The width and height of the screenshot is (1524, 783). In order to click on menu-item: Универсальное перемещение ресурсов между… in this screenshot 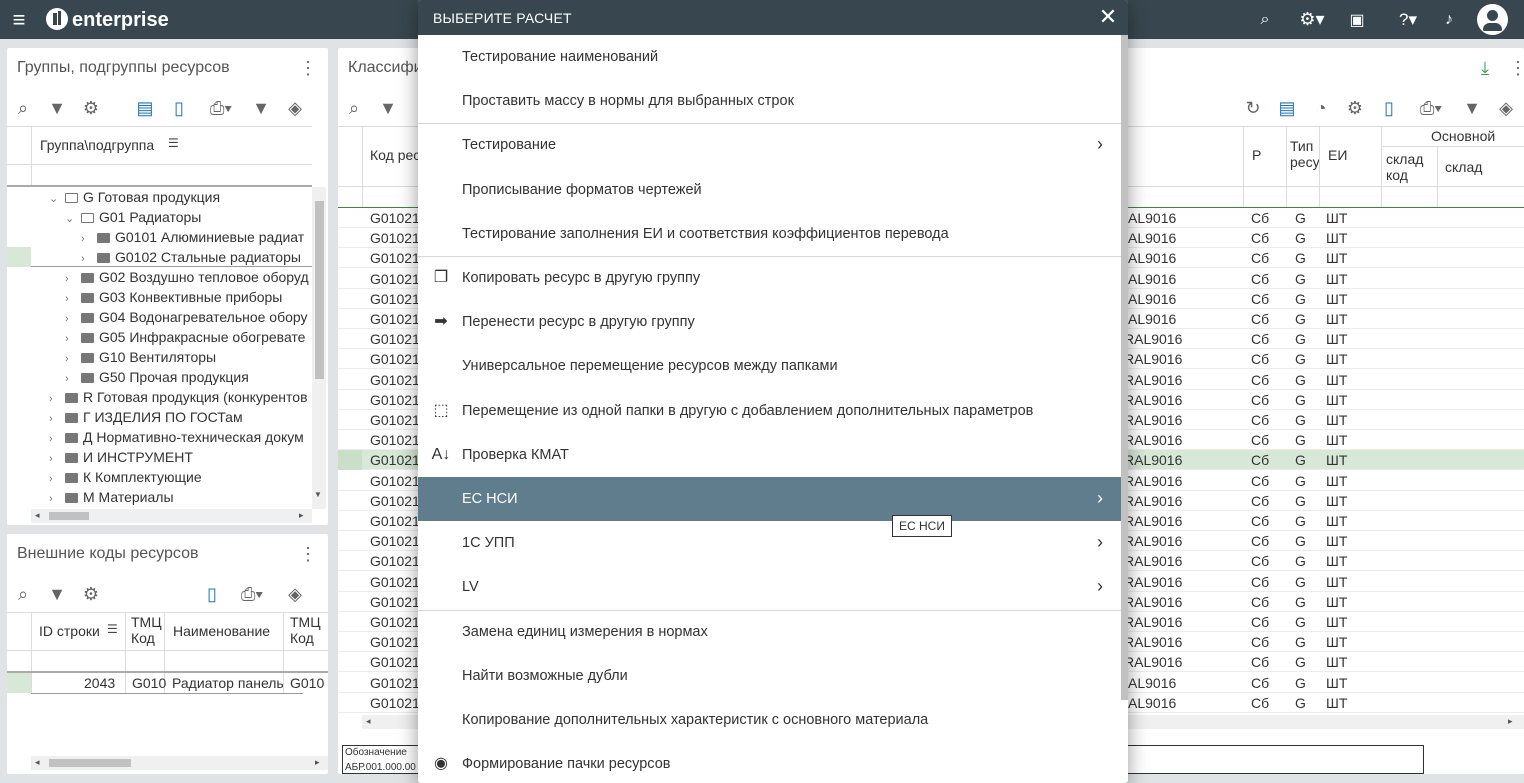, I will do `click(769, 366)`.